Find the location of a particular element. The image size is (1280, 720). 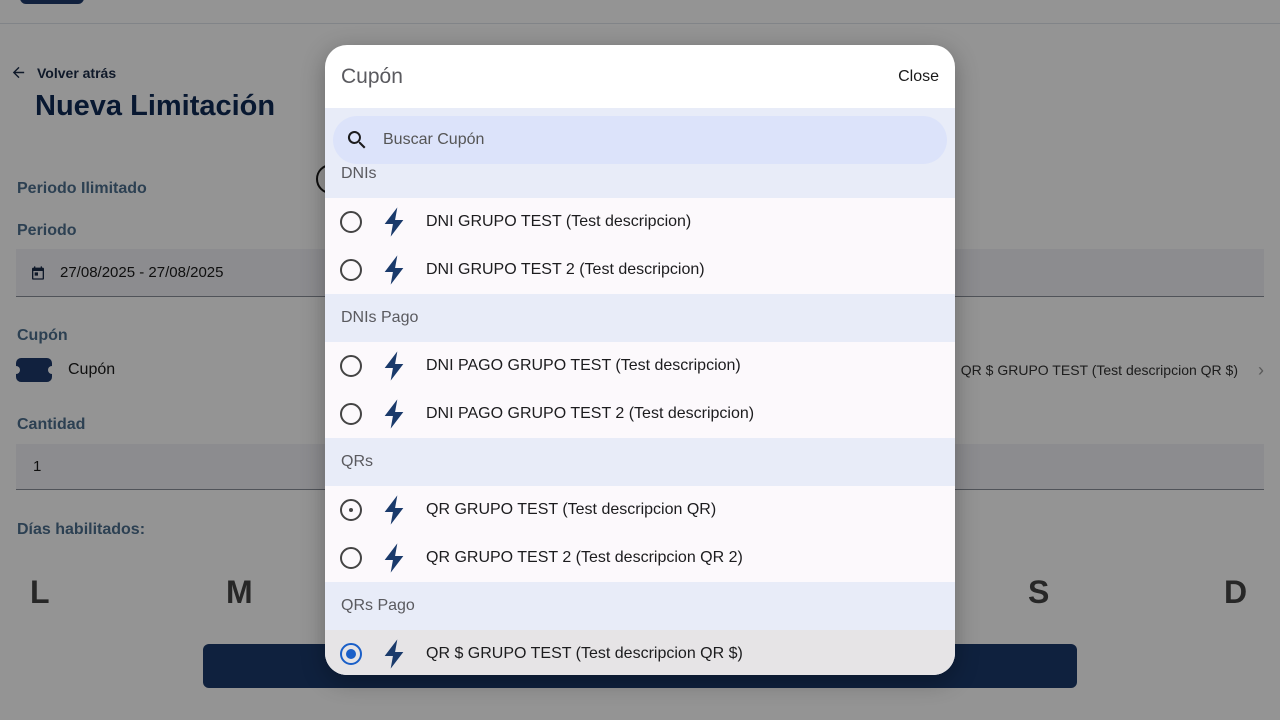

group-header-qrs: QRs is located at coordinates (640, 462).